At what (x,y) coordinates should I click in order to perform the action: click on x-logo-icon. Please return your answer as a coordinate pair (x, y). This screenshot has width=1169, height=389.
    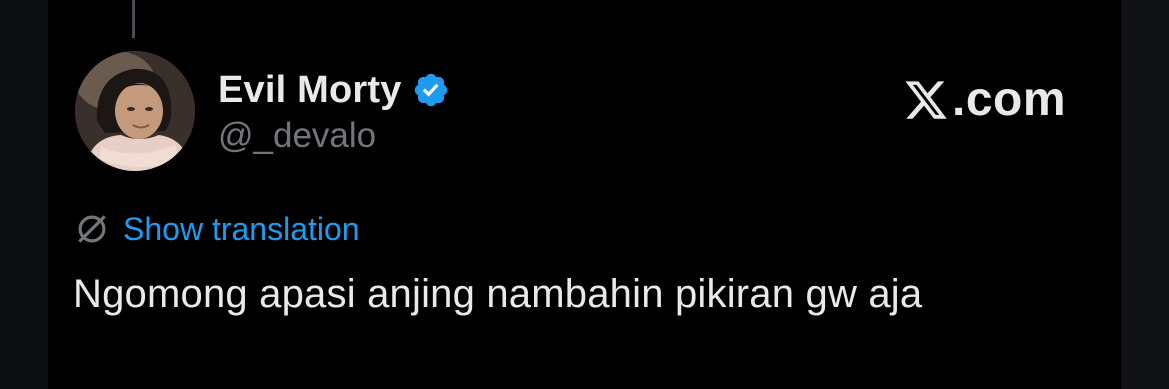
    Looking at the image, I should click on (926, 99).